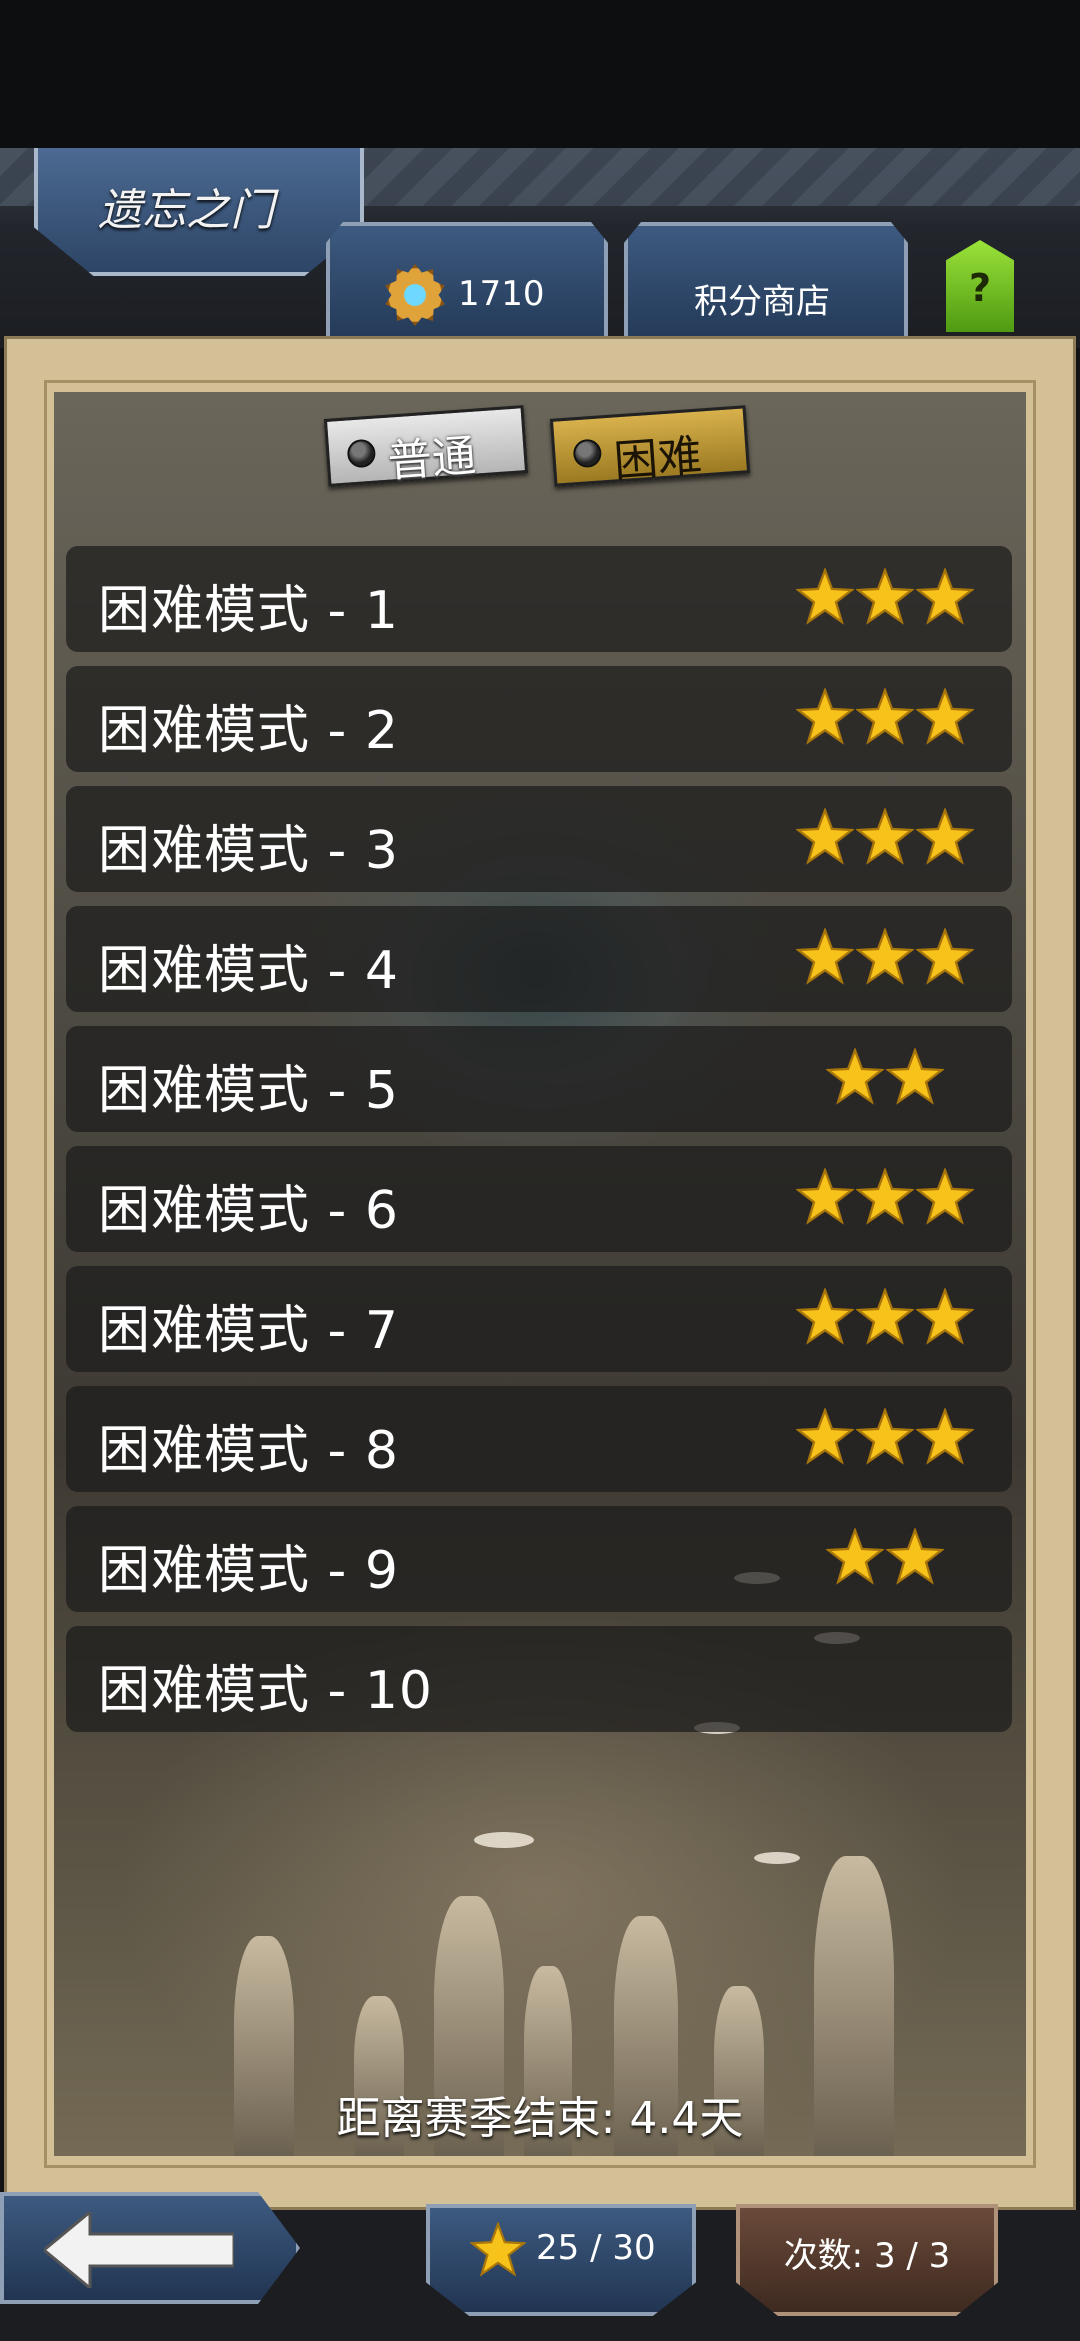 Image resolution: width=1080 pixels, height=2341 pixels. Describe the element at coordinates (539, 1559) in the screenshot. I see `level-row: 困难模式 - 9` at that location.